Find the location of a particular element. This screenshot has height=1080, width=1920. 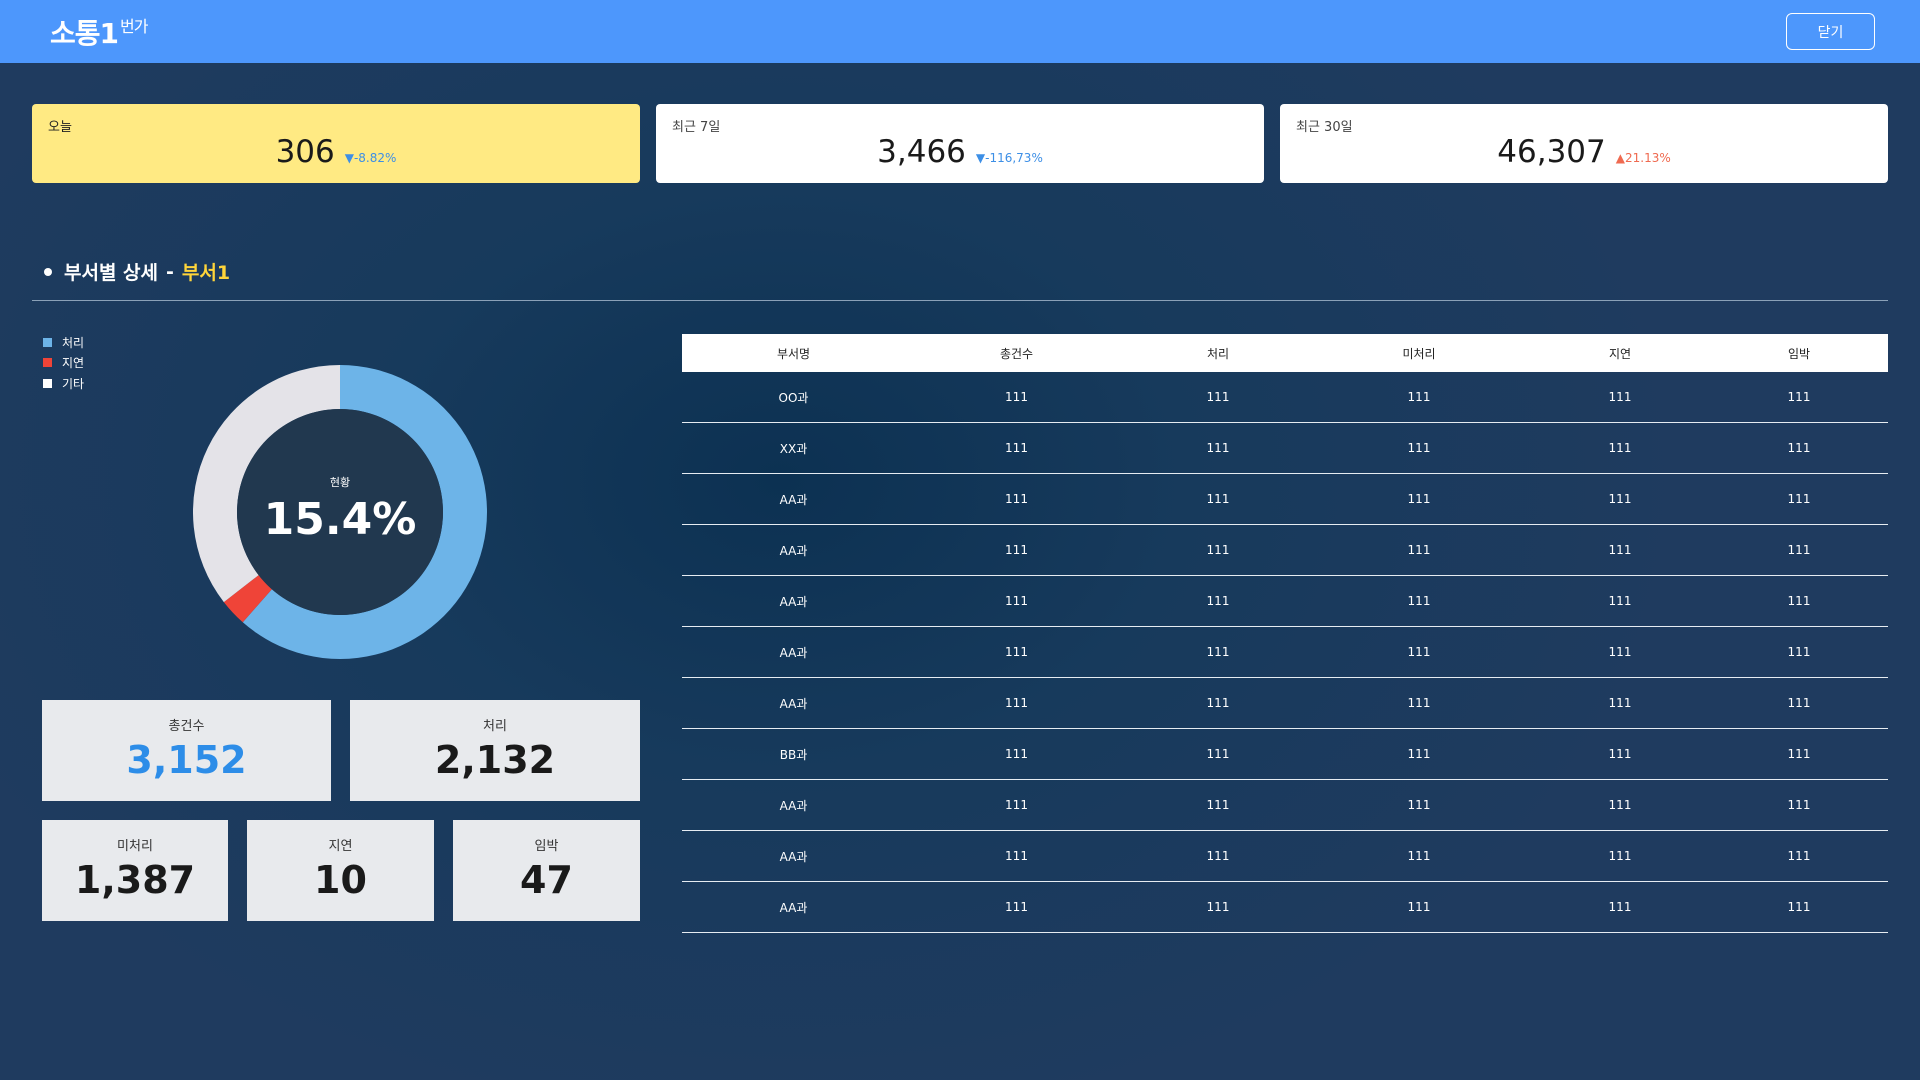

metric-delayed: 지연 10 is located at coordinates (340, 870).